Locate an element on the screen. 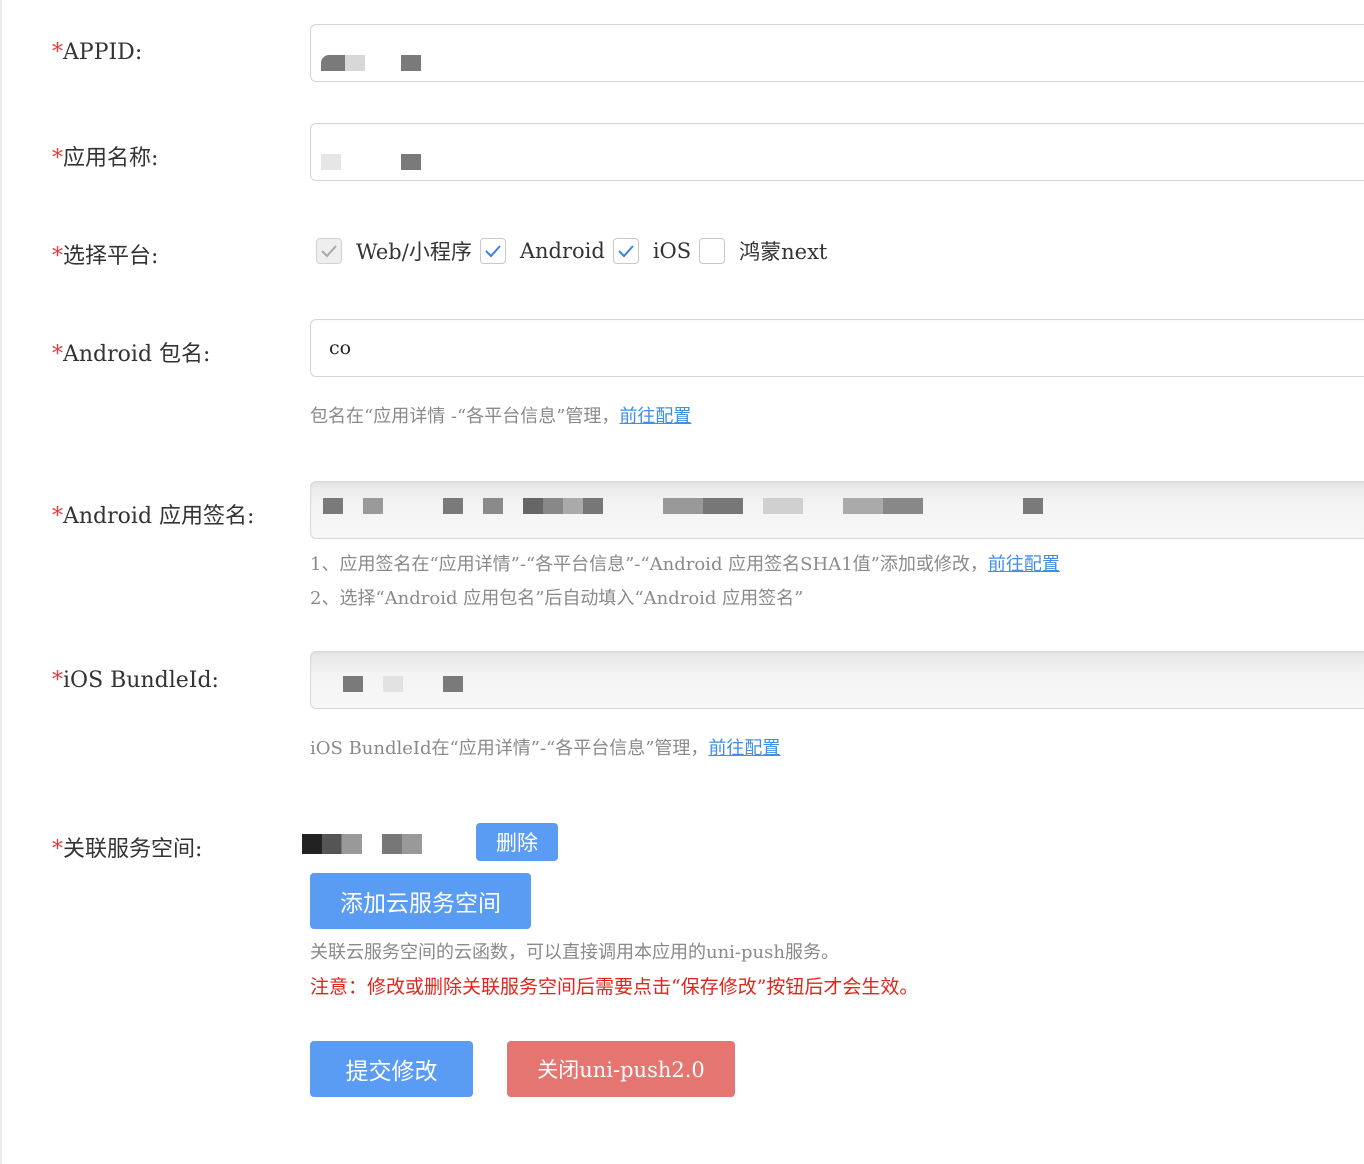 This screenshot has height=1164, width=1364. platform-label-harmony: 鸿蒙next is located at coordinates (783, 252).